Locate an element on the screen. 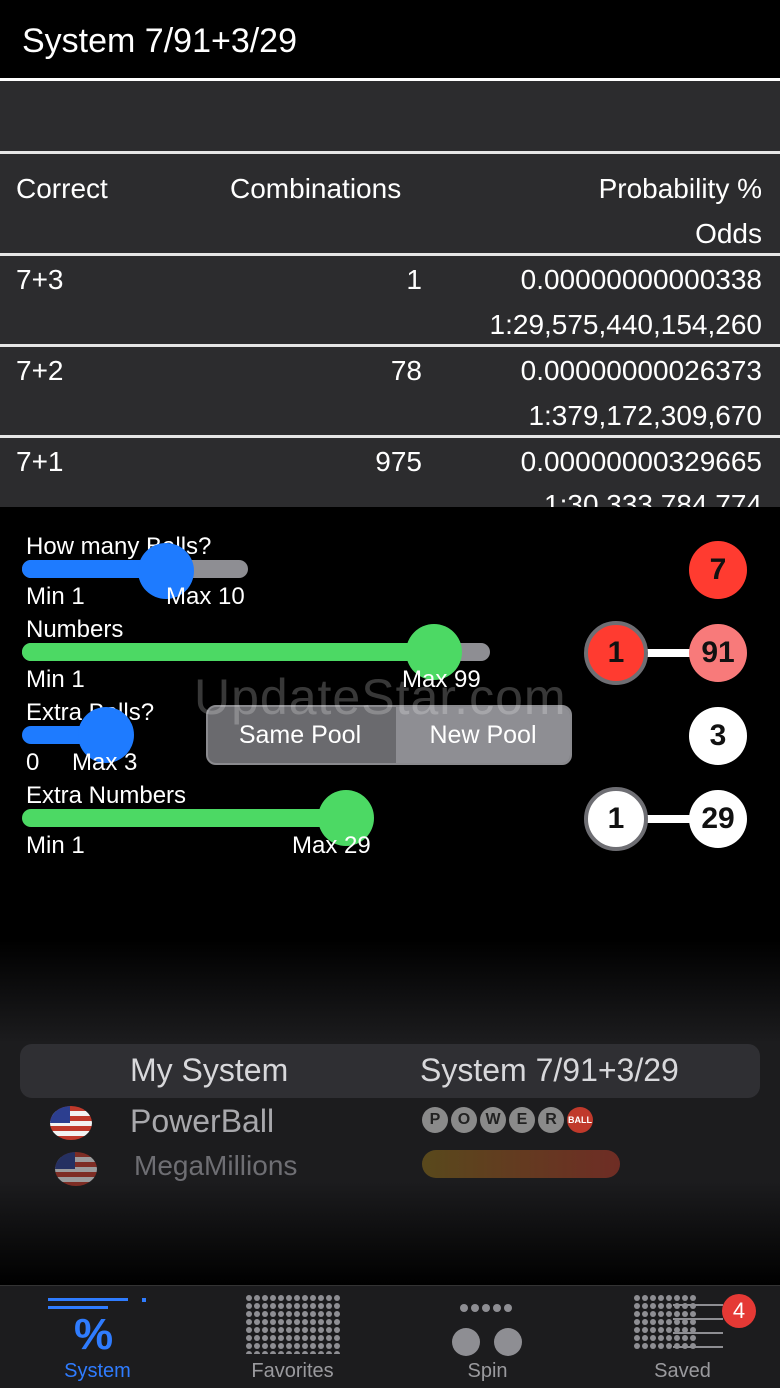 The width and height of the screenshot is (780, 1388). picker-item-megamillions: MegaMillions is located at coordinates (215, 1166).